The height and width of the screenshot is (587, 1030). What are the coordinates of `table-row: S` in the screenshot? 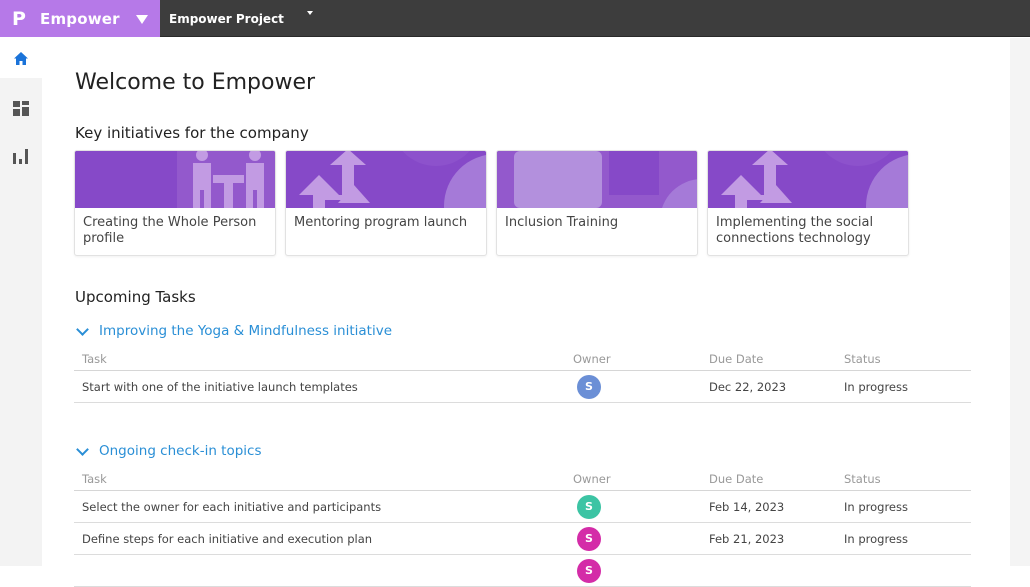 It's located at (522, 571).